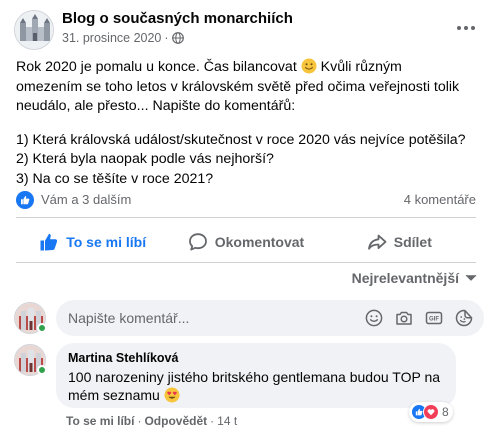  I want to click on post-action-bar: To se mi líbí Okomentovat Sdílet, so click(246, 242).